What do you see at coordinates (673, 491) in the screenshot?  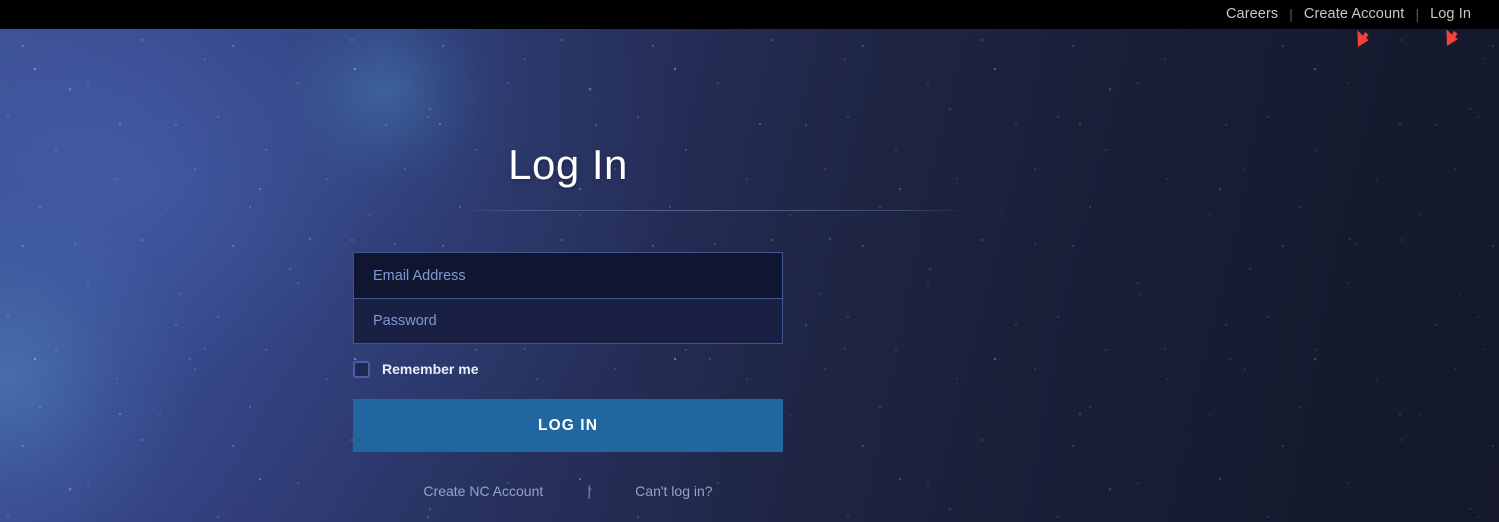 I see `cant-log-in-link: Can't log in?` at bounding box center [673, 491].